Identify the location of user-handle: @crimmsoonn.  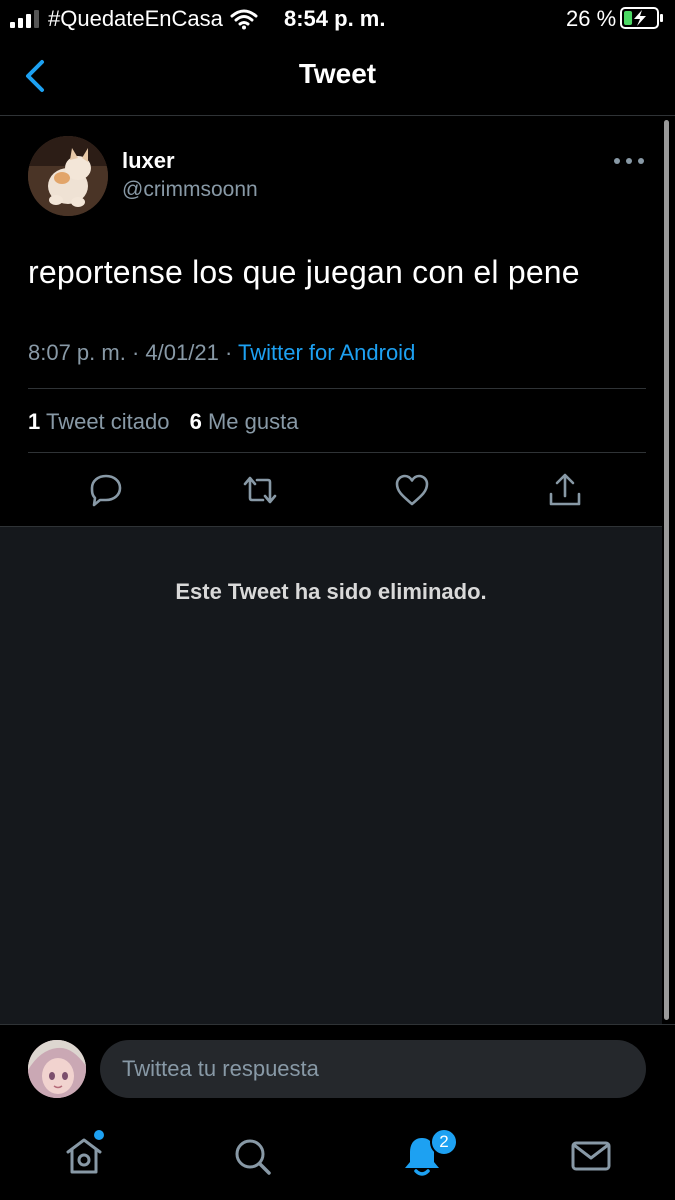
(190, 190).